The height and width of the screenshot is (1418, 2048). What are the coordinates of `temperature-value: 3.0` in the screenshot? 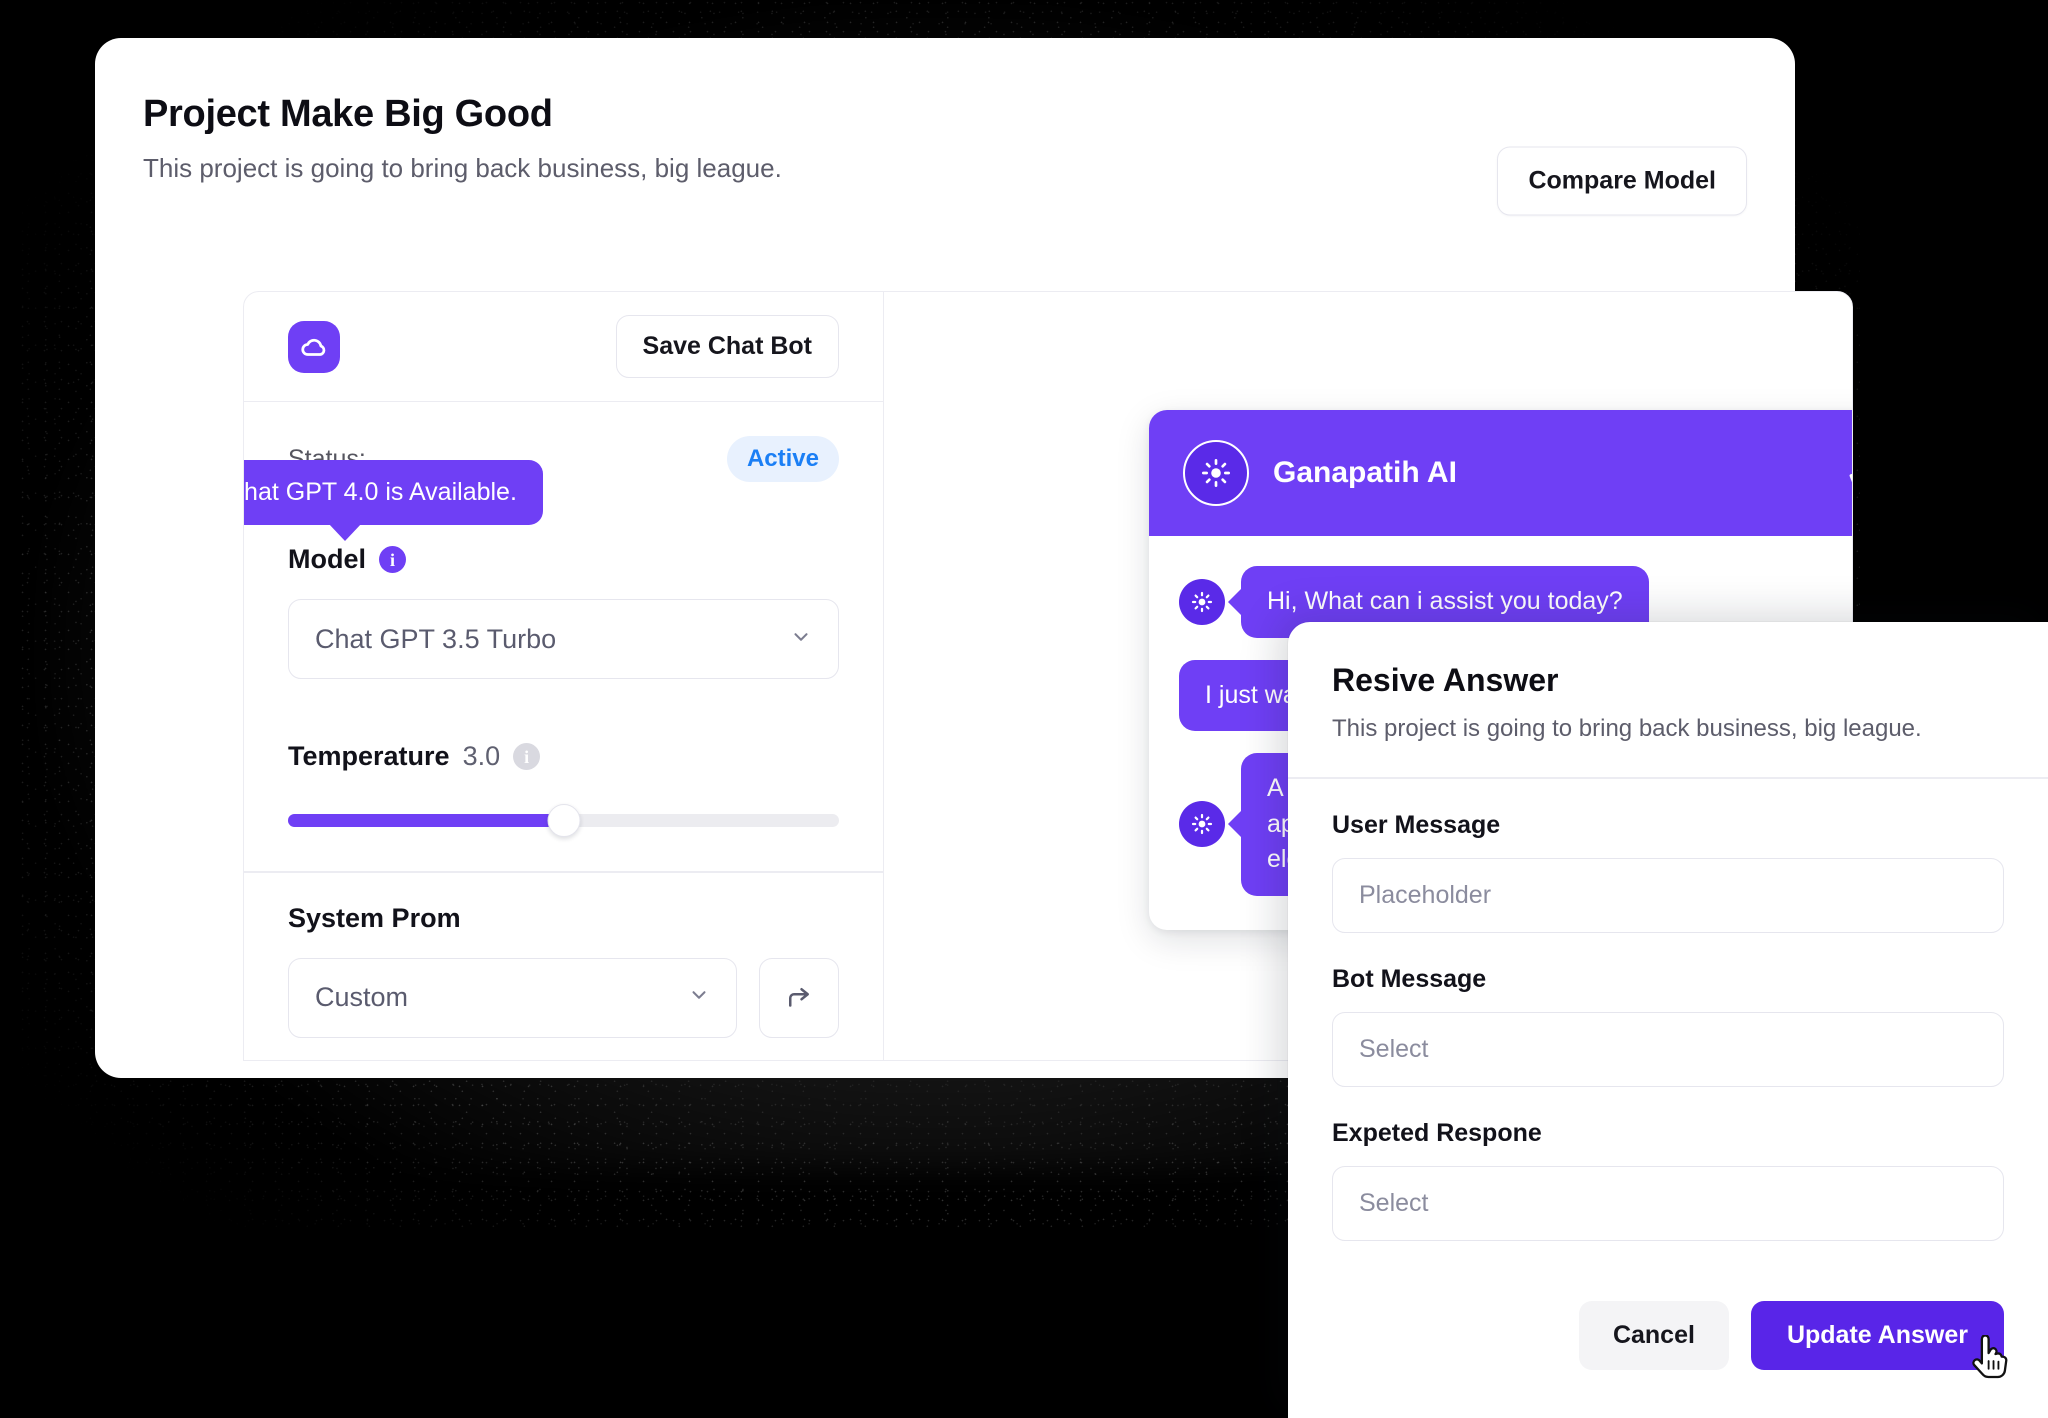 It's located at (481, 756).